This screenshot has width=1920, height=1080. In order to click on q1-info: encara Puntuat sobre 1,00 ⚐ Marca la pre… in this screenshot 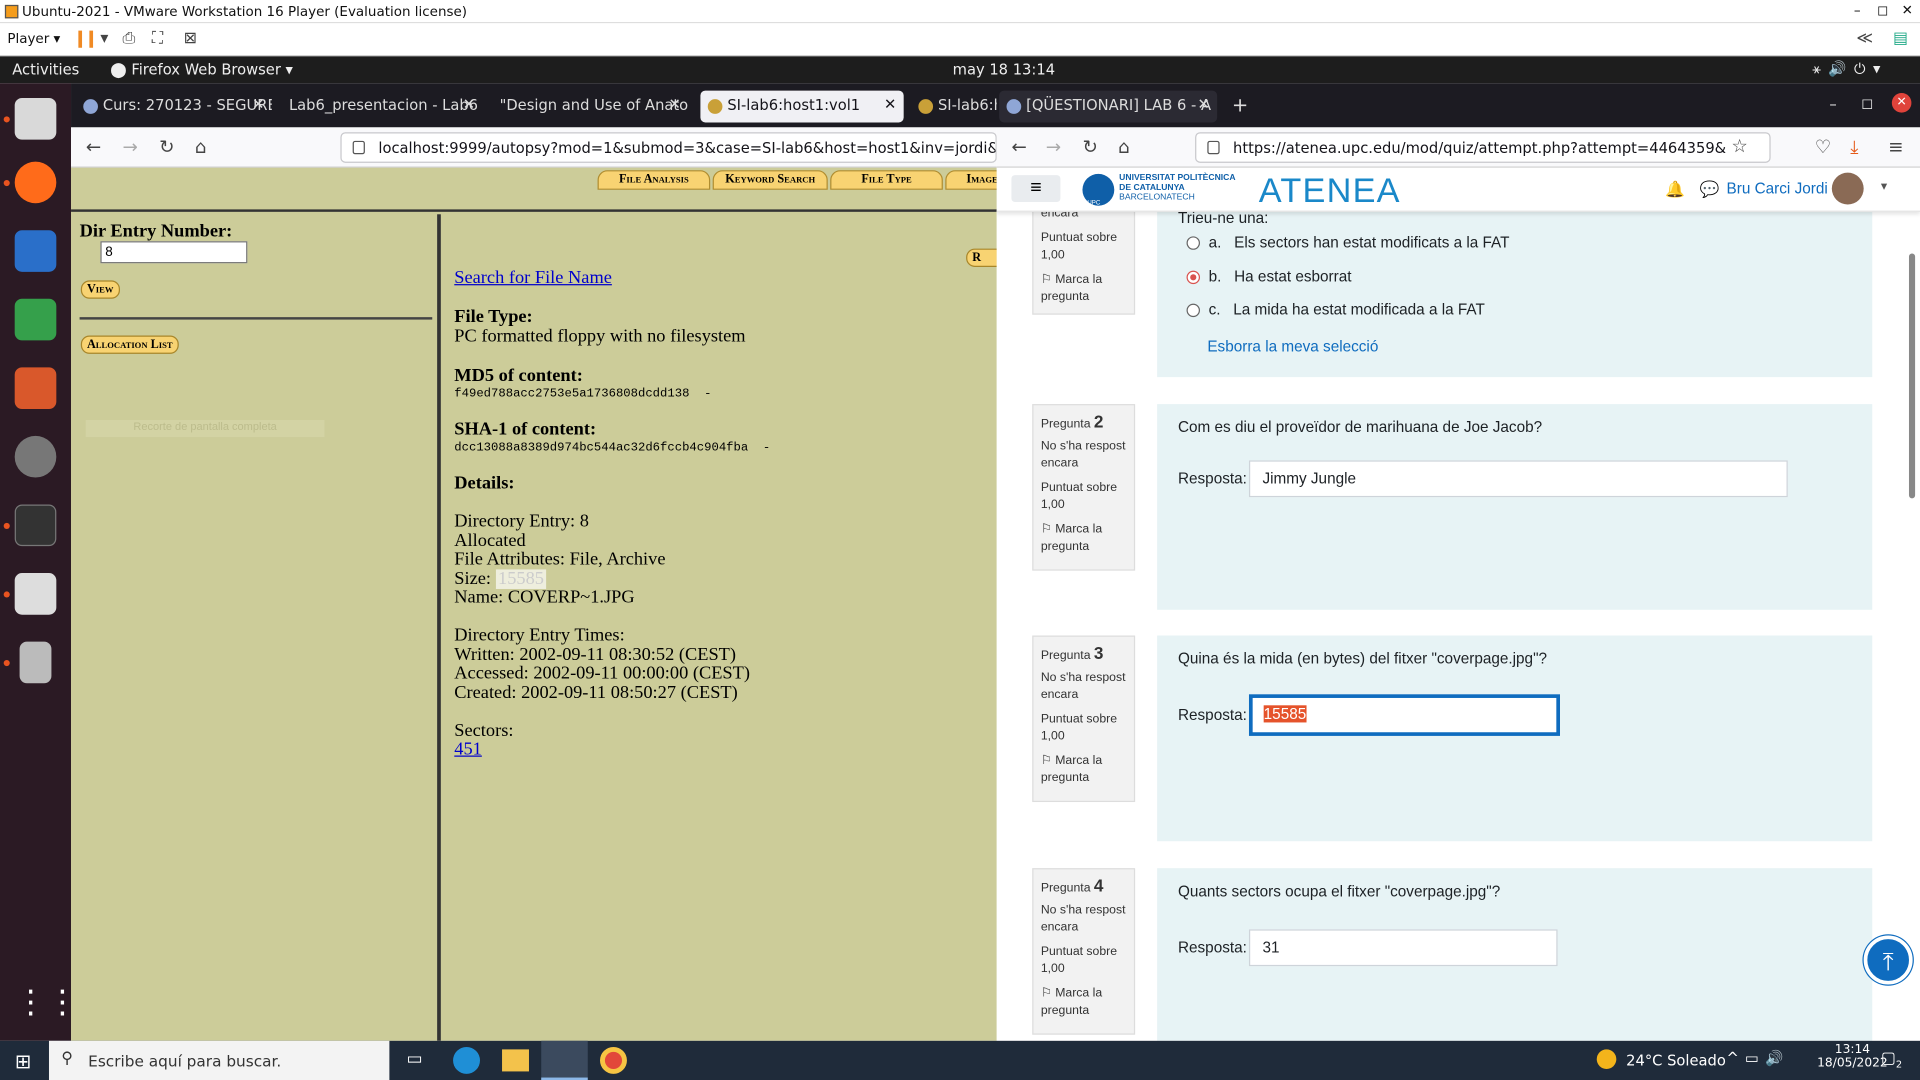, I will do `click(1084, 256)`.